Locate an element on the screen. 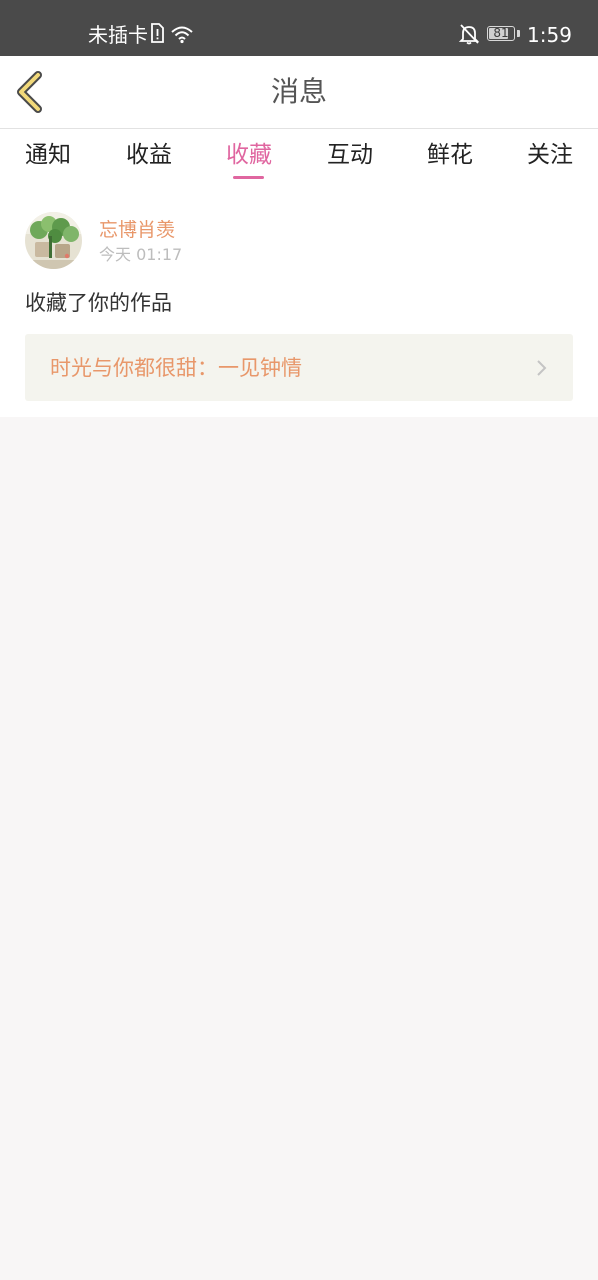 The image size is (598, 1280). wifi-icon is located at coordinates (182, 35).